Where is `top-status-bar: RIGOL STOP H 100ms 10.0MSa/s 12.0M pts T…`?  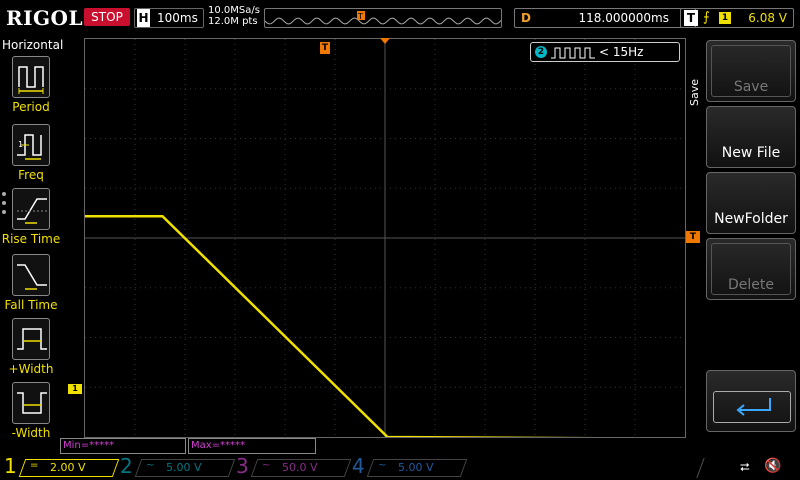 top-status-bar: RIGOL STOP H 100ms 10.0MSa/s 12.0M pts T… is located at coordinates (400, 18).